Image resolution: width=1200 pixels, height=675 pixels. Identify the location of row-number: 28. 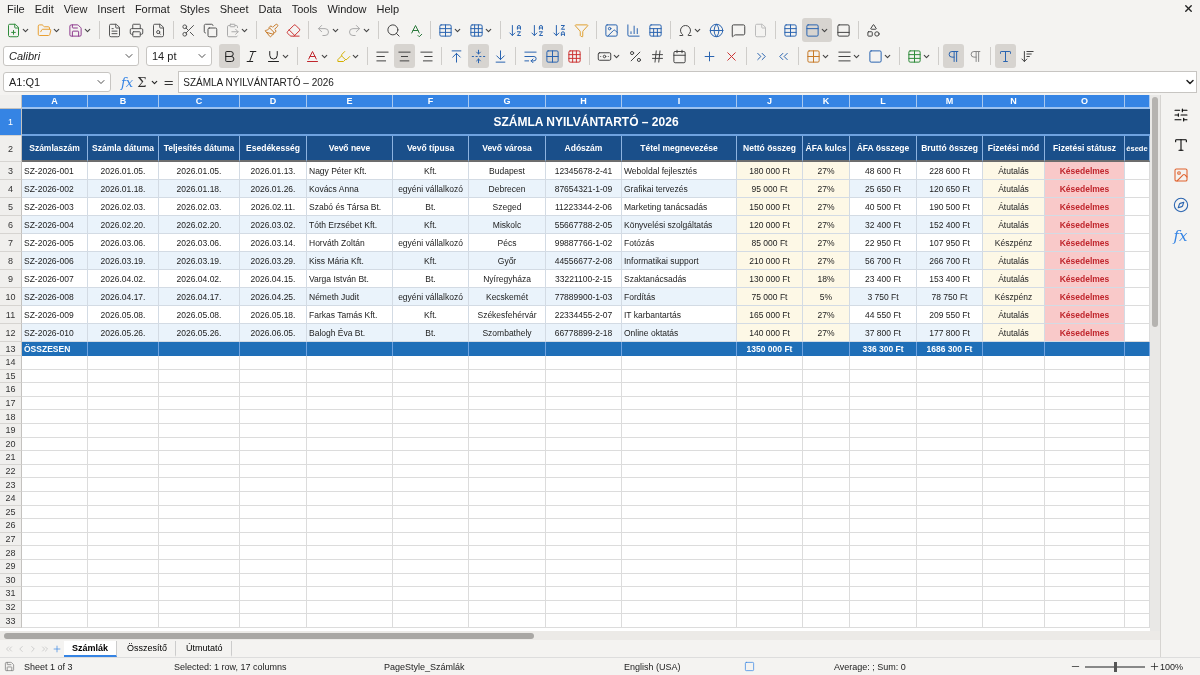
(11, 553).